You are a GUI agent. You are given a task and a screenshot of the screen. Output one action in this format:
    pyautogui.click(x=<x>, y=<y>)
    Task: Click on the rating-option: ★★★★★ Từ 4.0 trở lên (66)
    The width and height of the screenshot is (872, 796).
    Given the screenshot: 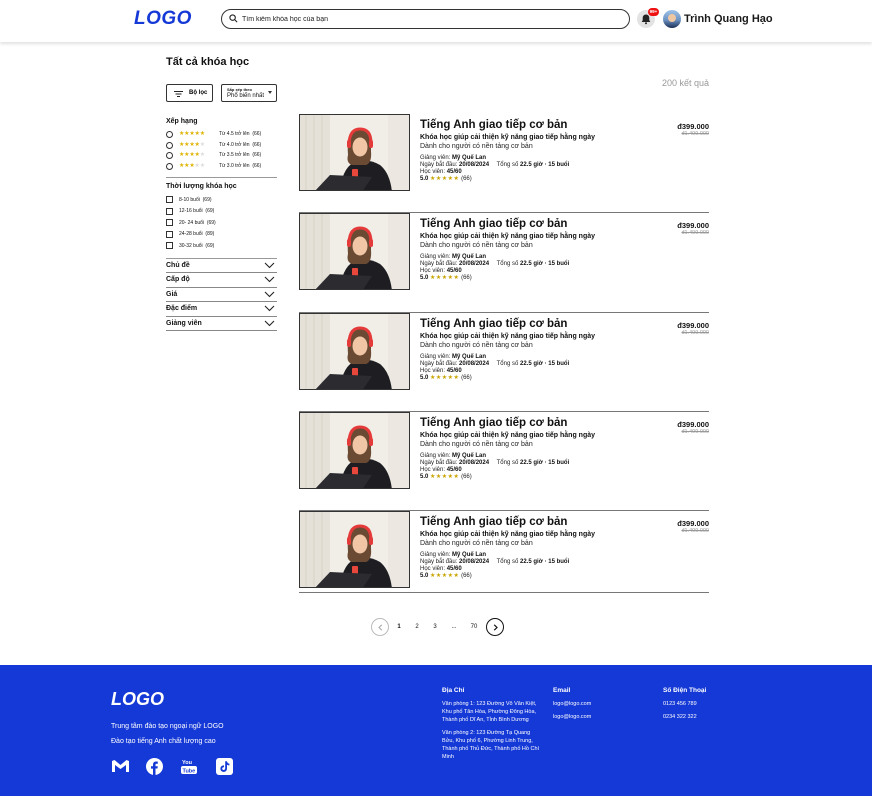 What is the action you would take?
    pyautogui.click(x=221, y=146)
    